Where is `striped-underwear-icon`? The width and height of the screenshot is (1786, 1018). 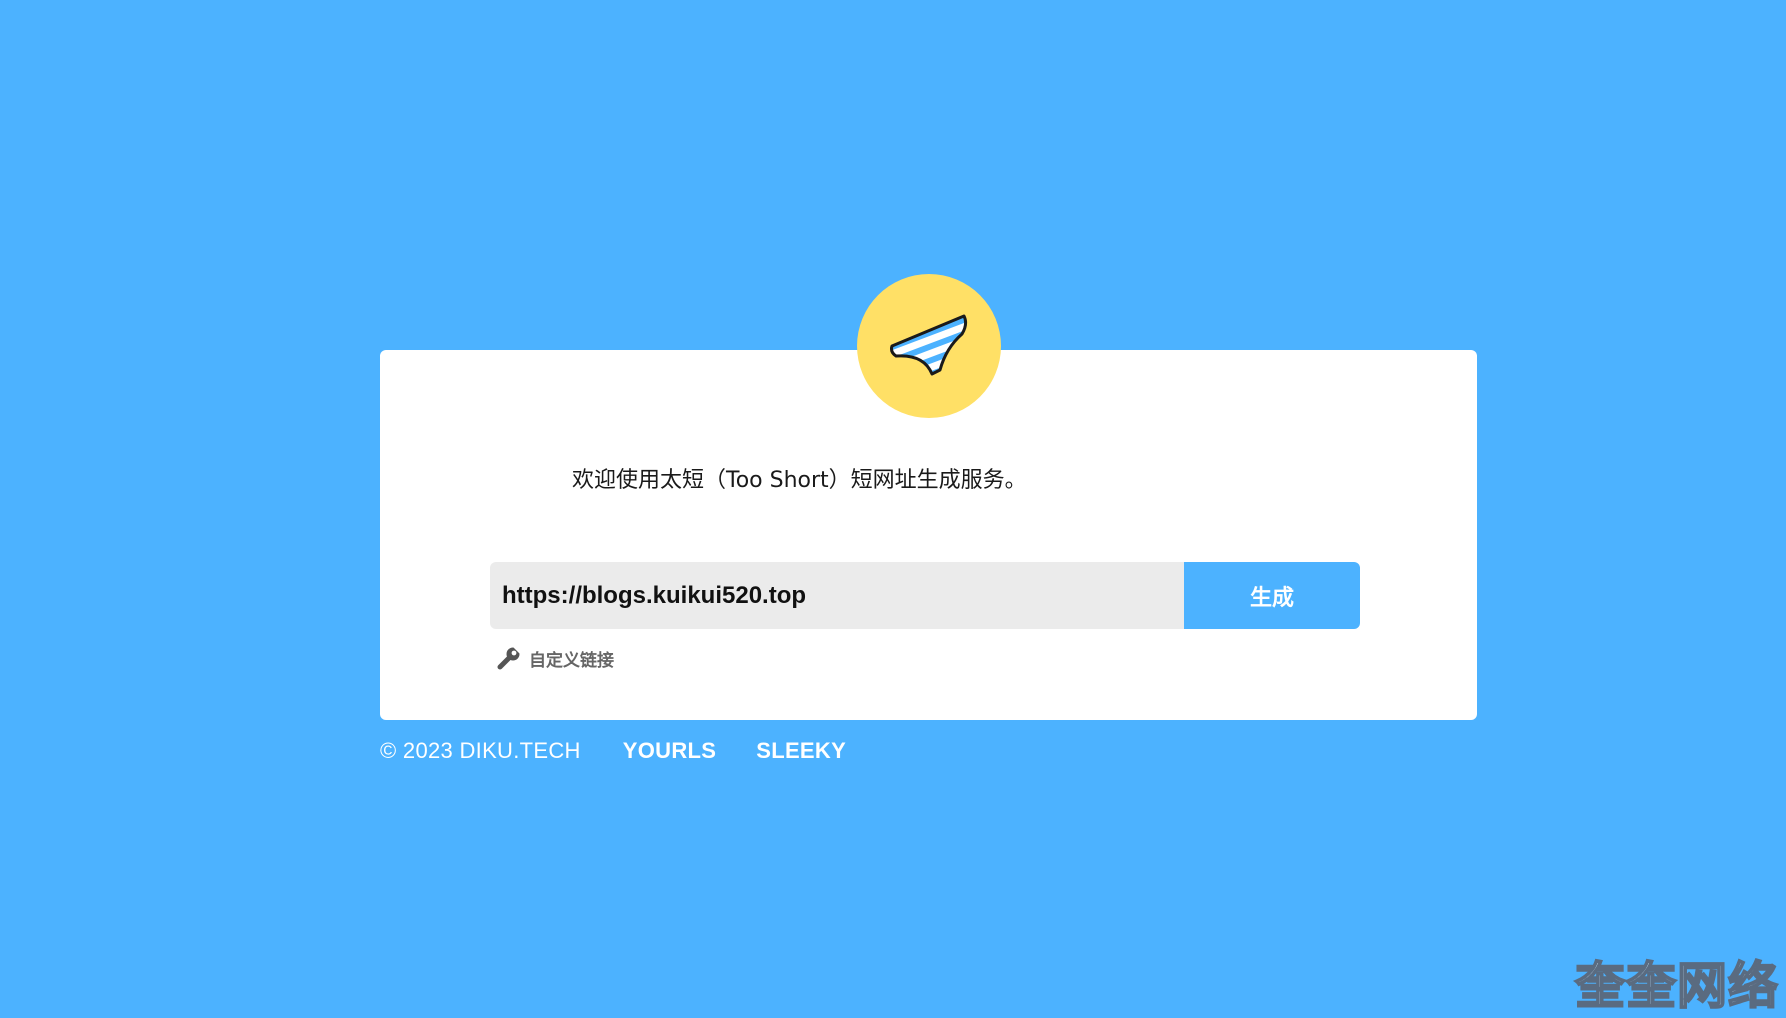 striped-underwear-icon is located at coordinates (929, 345).